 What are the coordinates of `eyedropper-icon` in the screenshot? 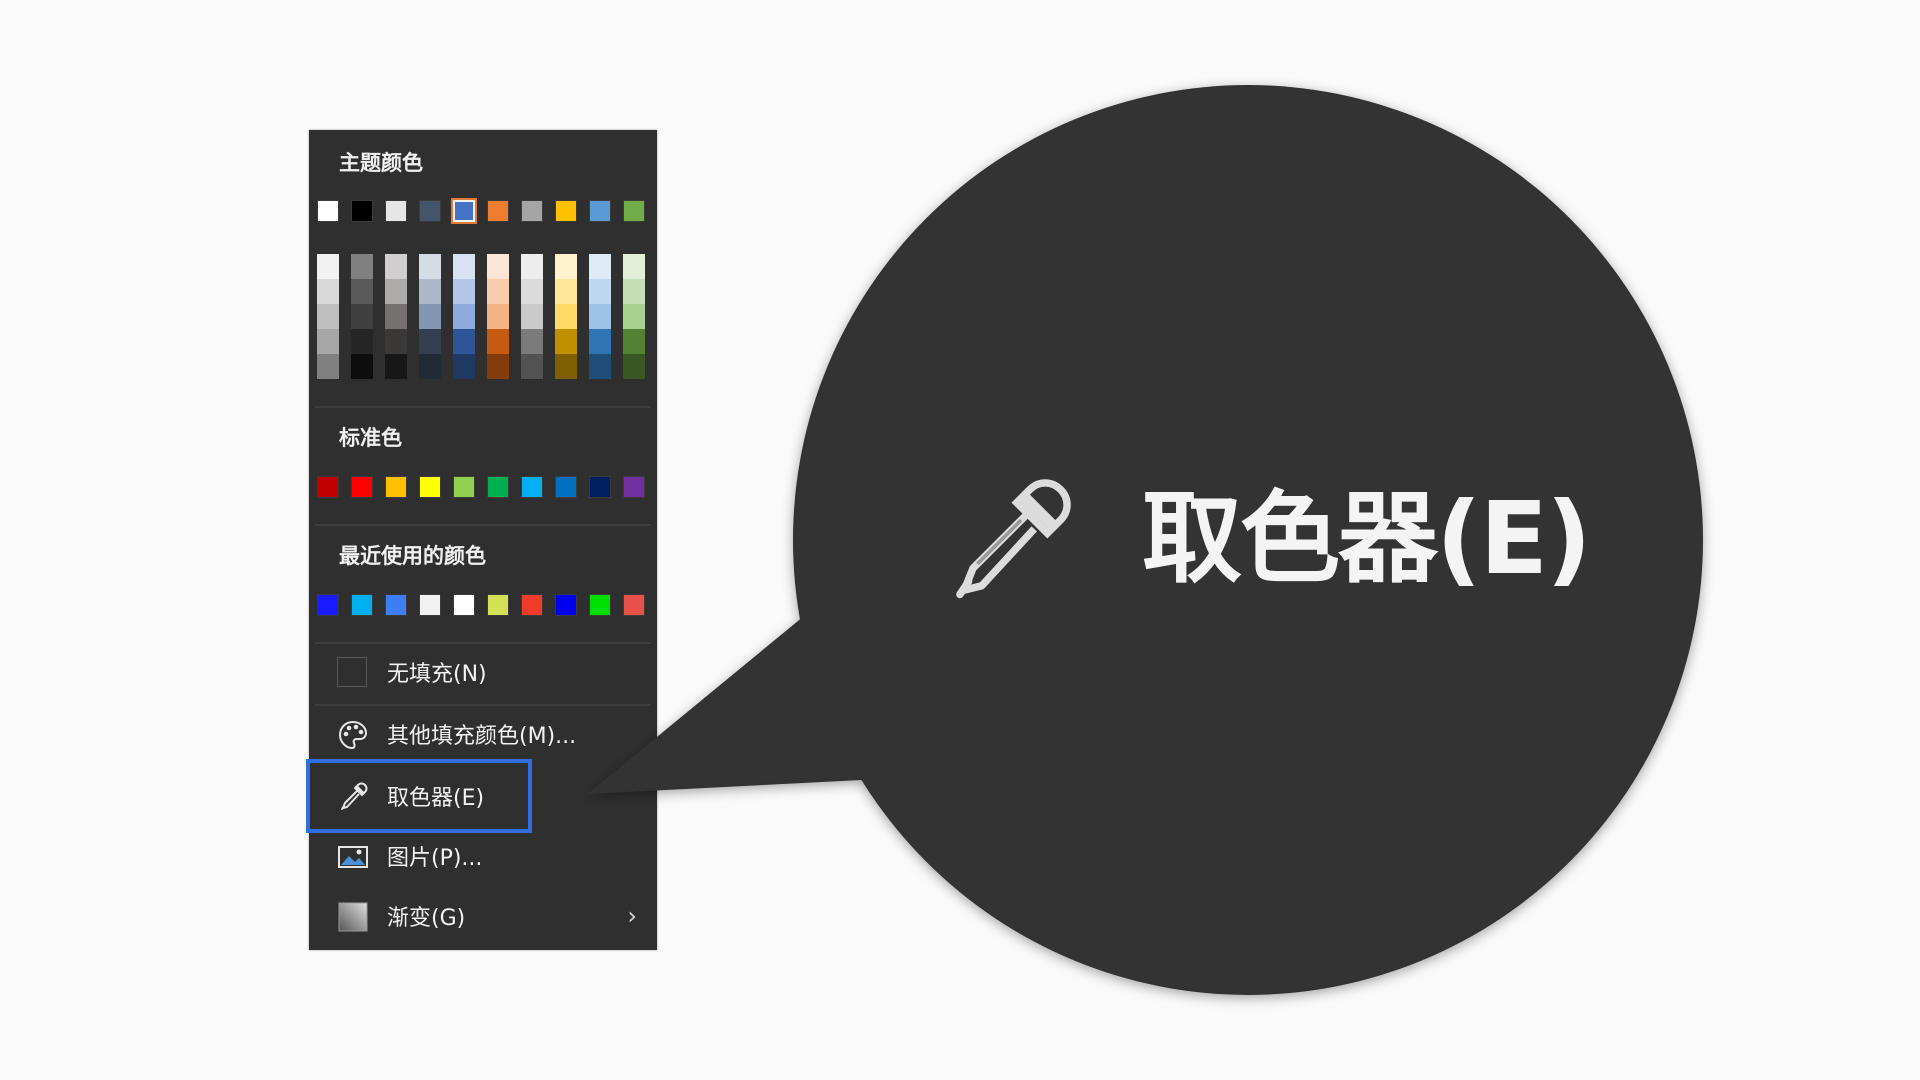 It's located at (1008, 542).